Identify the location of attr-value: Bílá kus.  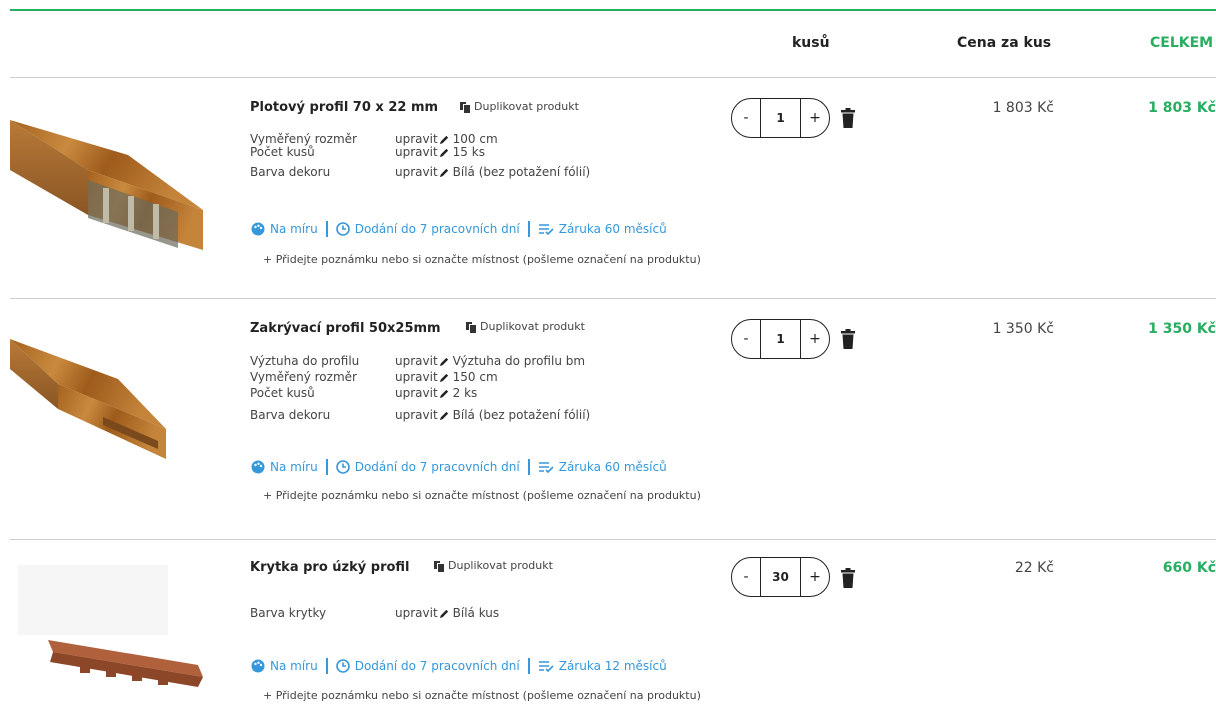
(476, 613).